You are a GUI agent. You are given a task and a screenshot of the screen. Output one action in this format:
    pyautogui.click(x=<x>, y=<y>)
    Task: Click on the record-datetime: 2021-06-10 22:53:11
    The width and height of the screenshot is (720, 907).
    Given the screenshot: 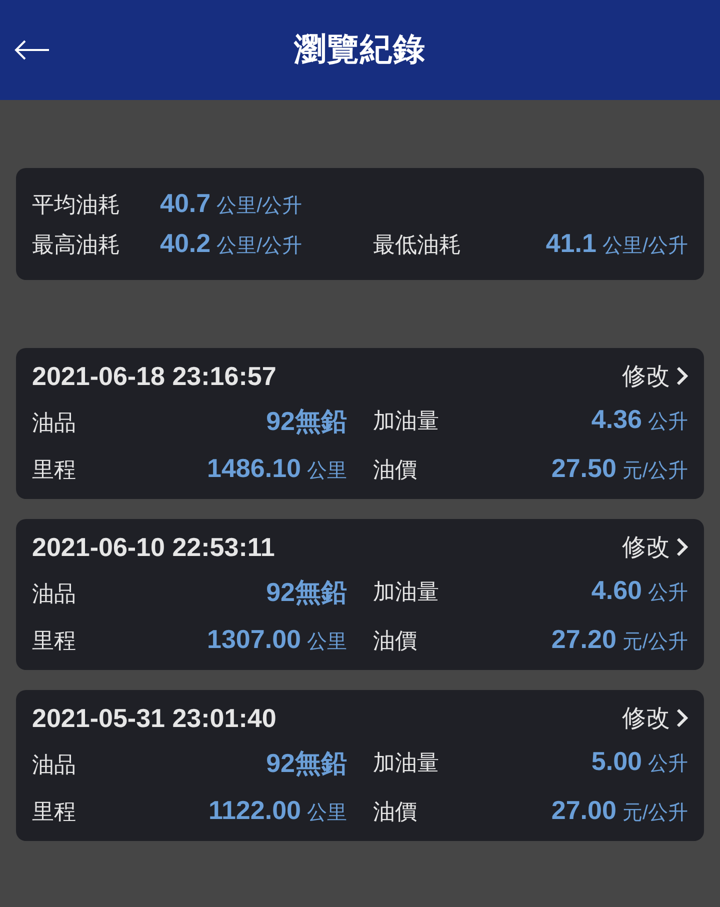 What is the action you would take?
    pyautogui.click(x=153, y=547)
    